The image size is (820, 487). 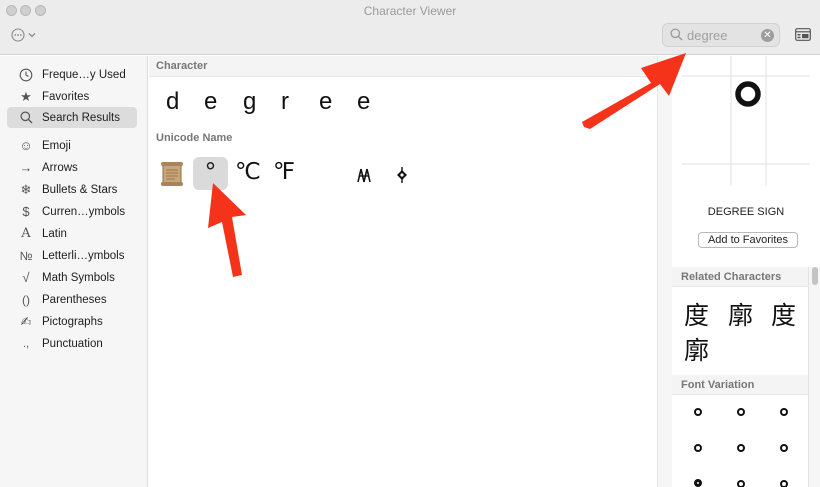 What do you see at coordinates (249, 102) in the screenshot?
I see `char-result-g: g` at bounding box center [249, 102].